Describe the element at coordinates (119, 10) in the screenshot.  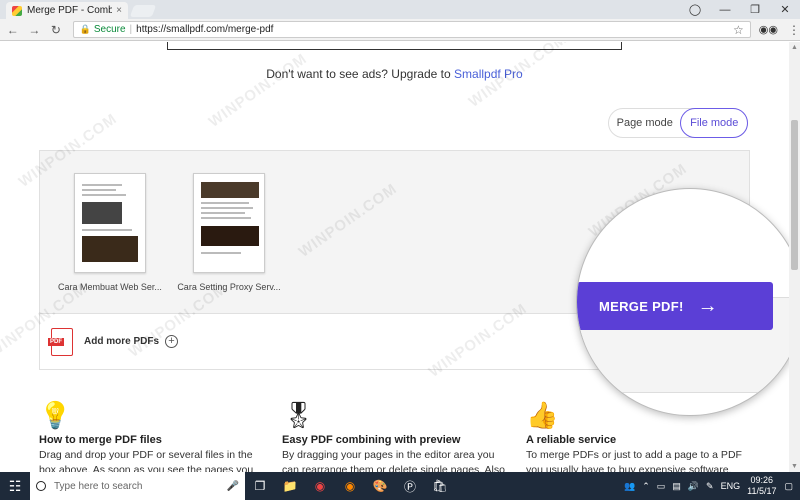
I see `tab-close-icon: ×` at that location.